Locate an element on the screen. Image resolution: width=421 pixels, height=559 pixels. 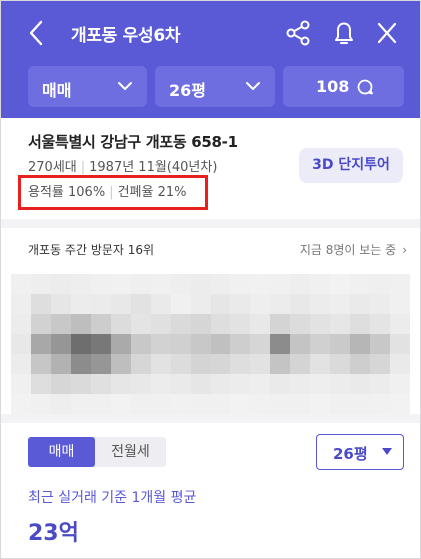
chat-icon is located at coordinates (365, 87).